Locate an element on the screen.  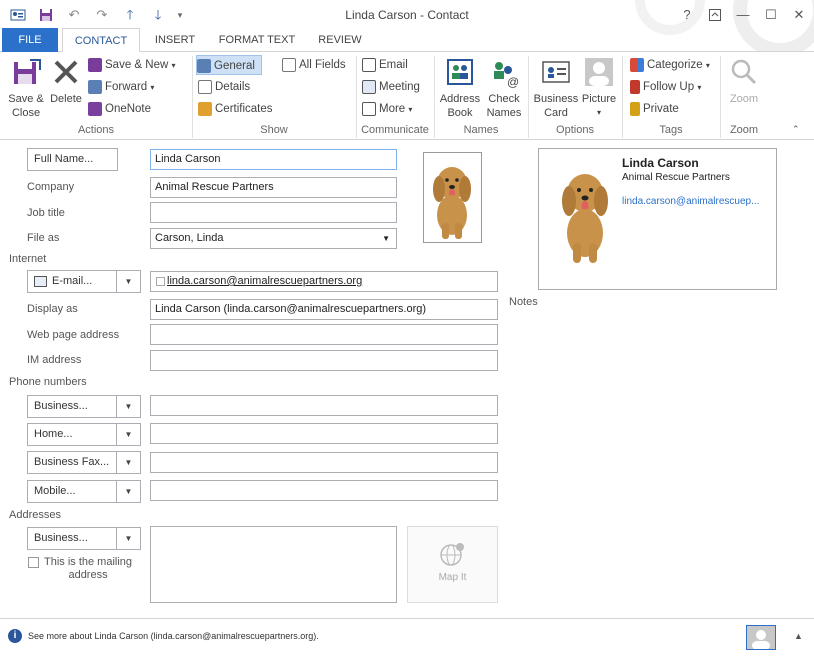
card-dog-photo-icon is located at coordinates (585, 218).